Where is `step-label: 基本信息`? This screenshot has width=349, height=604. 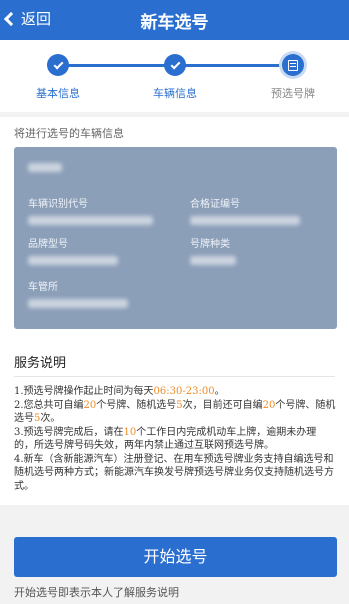 step-label: 基本信息 is located at coordinates (58, 93).